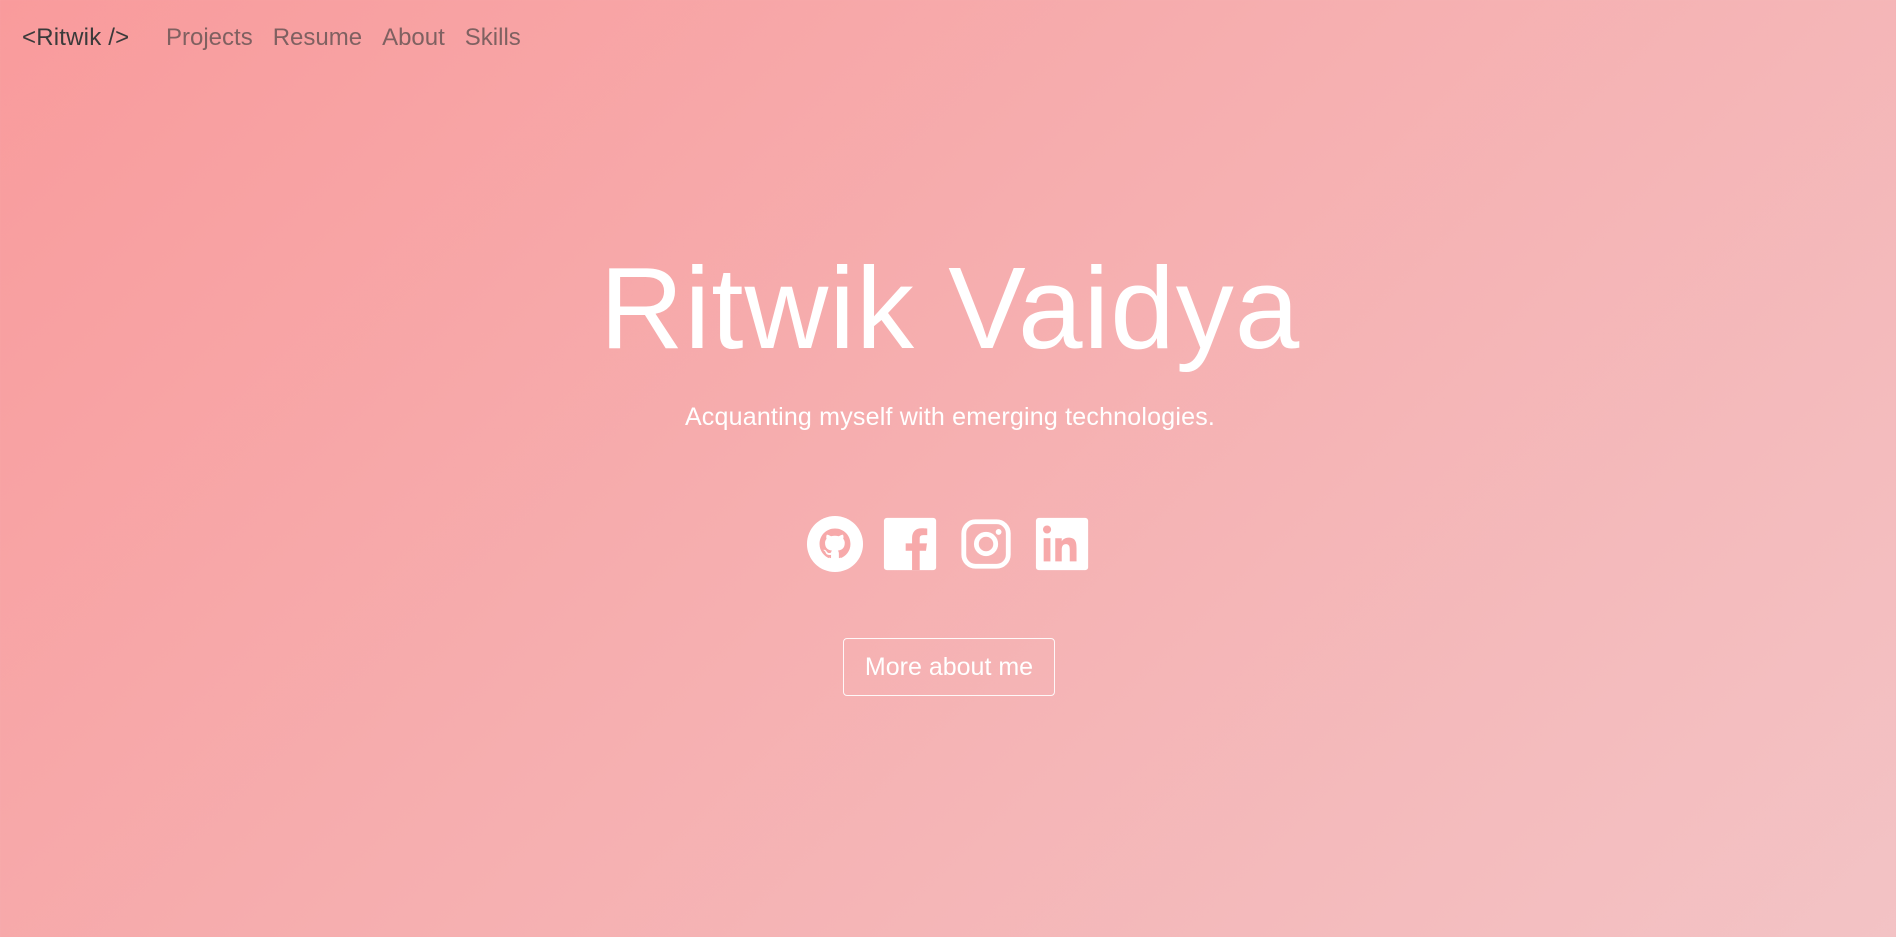 The image size is (1896, 937). I want to click on facebook-icon, so click(910, 544).